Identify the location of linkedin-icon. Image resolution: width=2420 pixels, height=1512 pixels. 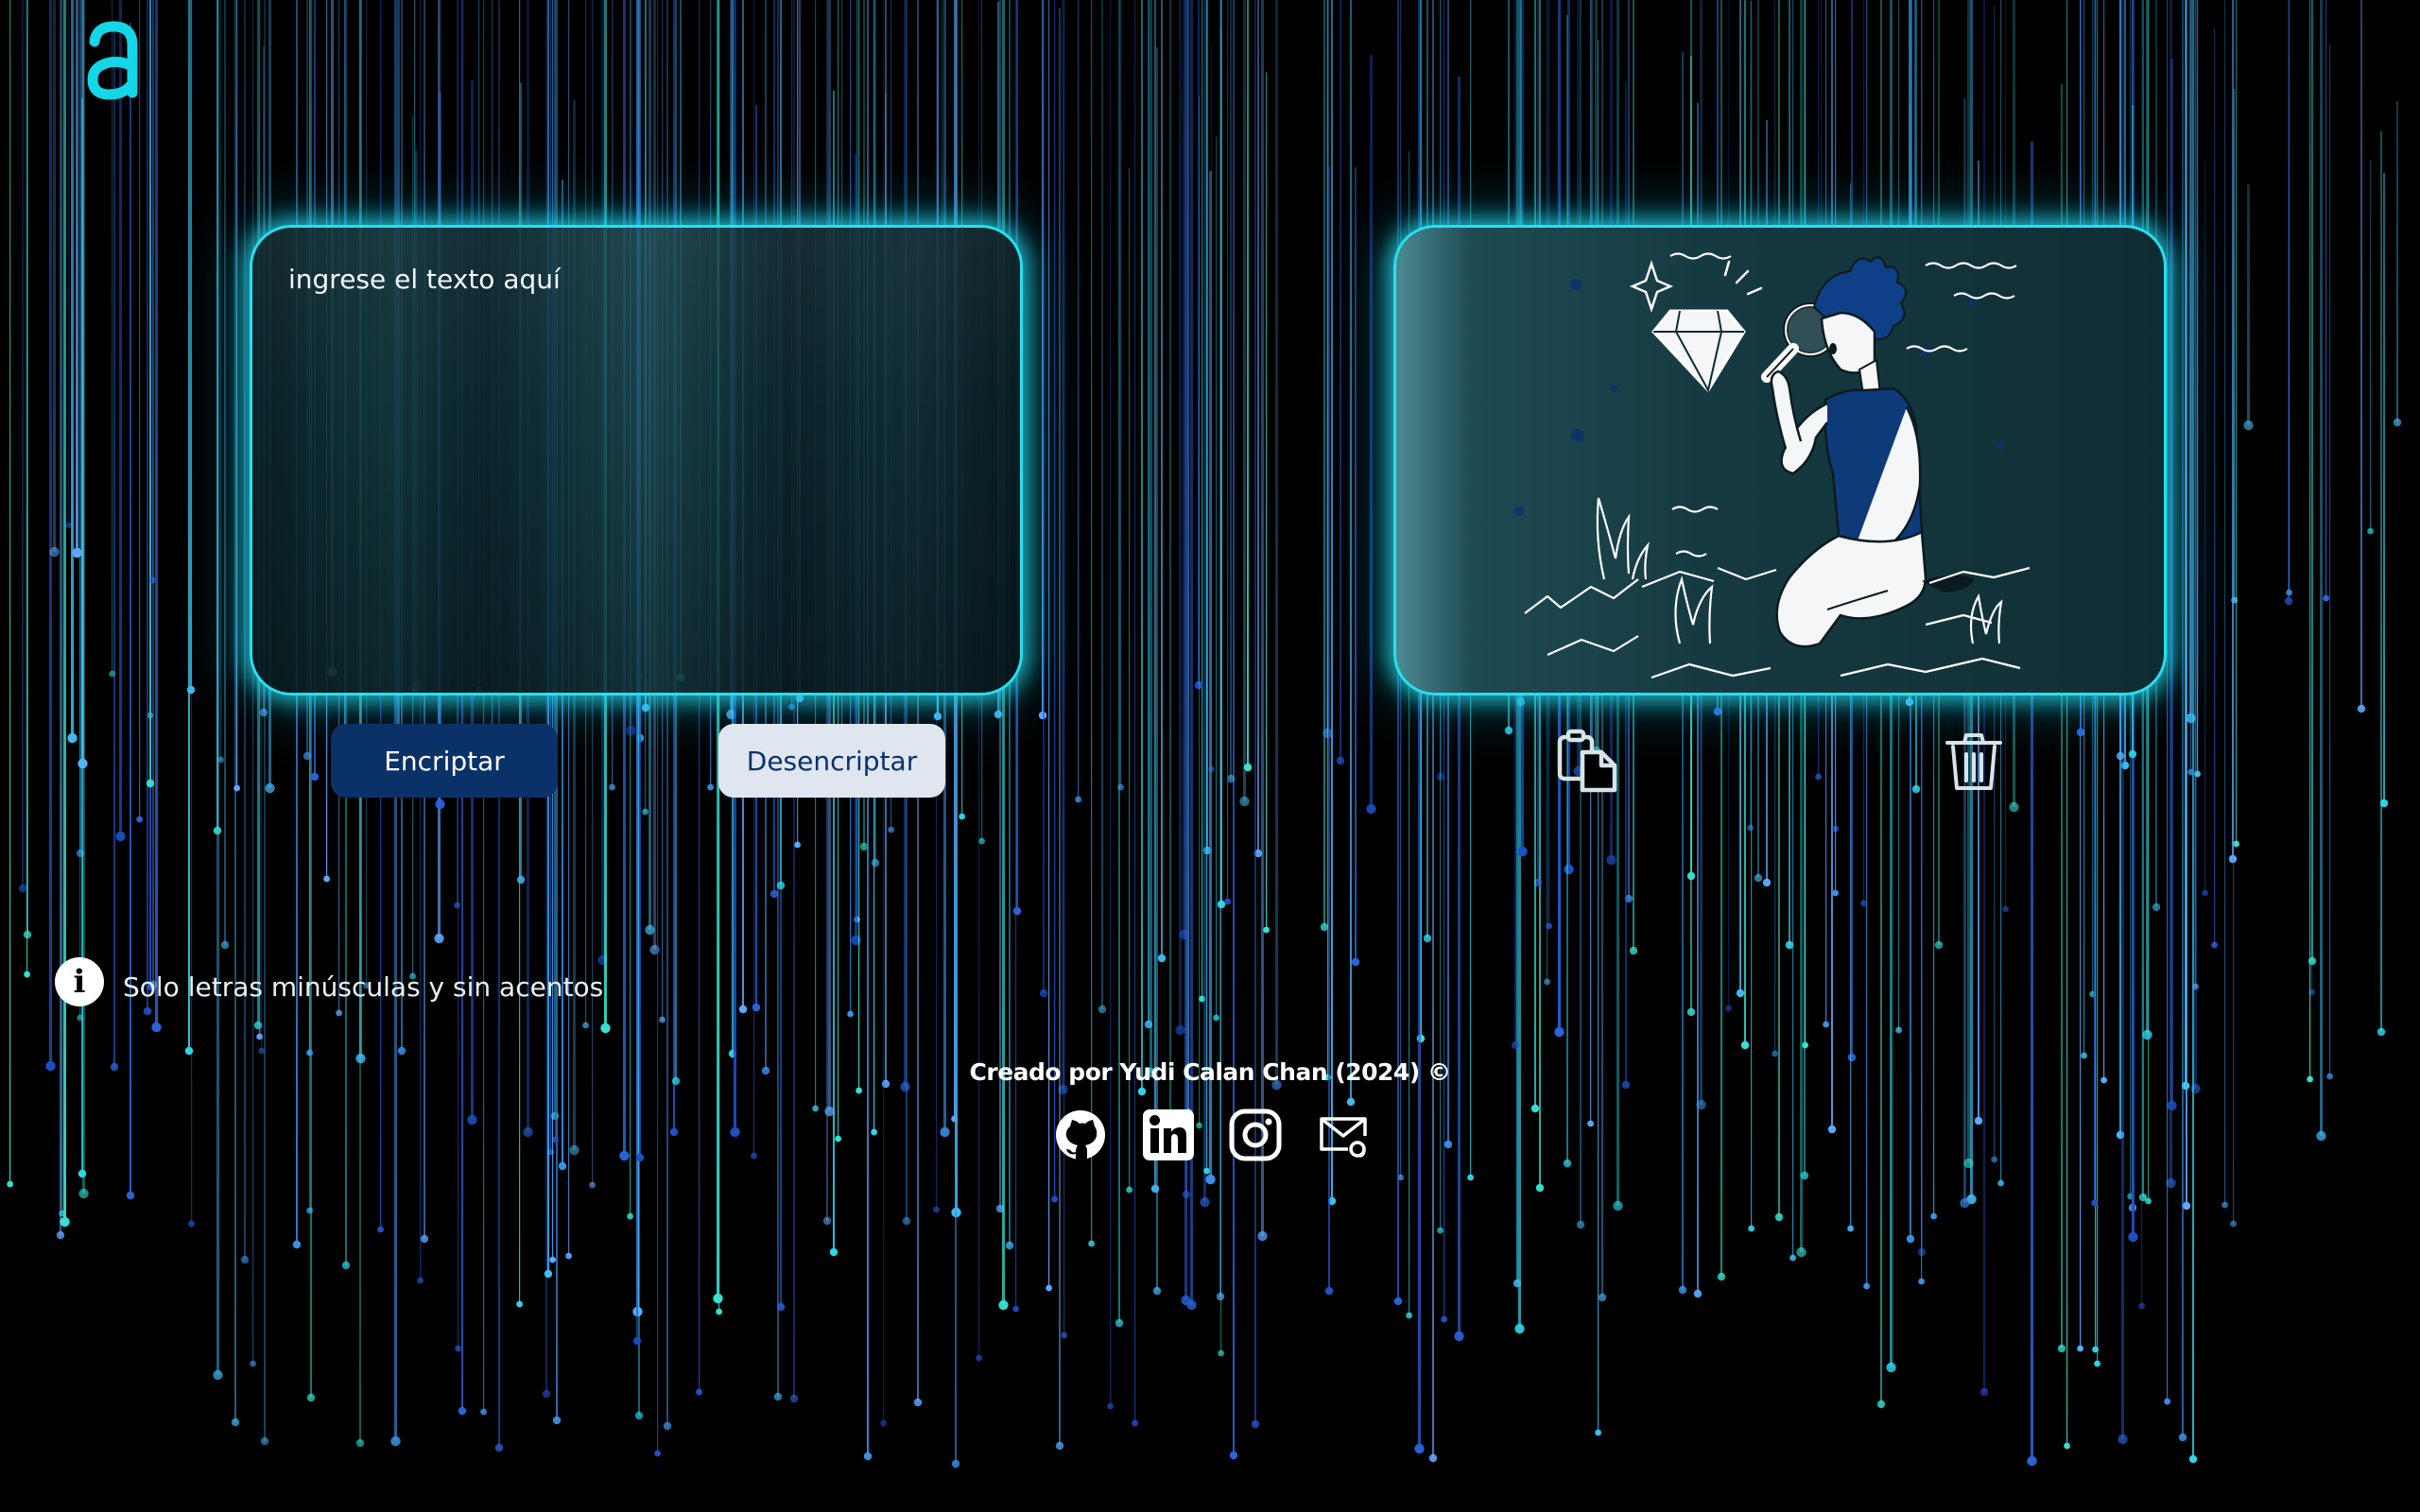
(1168, 1135).